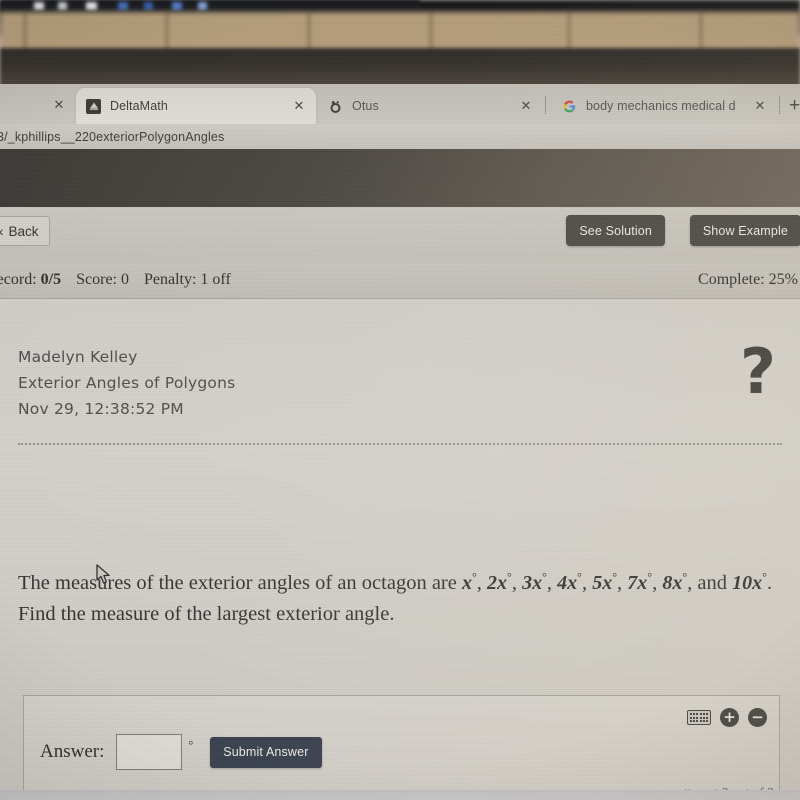 The image size is (800, 800). I want to click on question-conjunction: and, so click(712, 582).